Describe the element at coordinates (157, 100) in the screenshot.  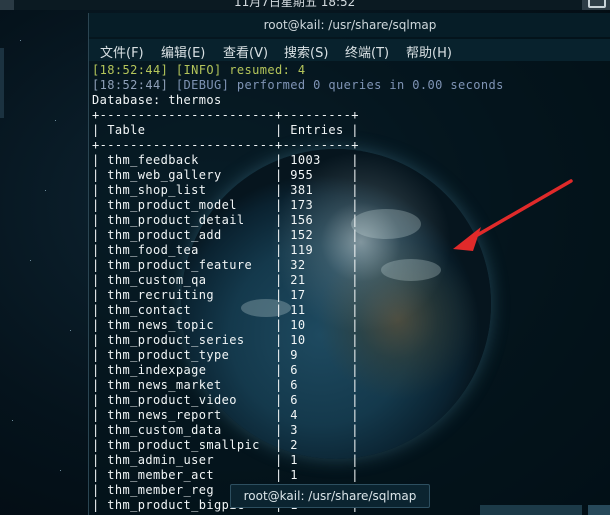
I see `database-line: Database: thermos` at that location.